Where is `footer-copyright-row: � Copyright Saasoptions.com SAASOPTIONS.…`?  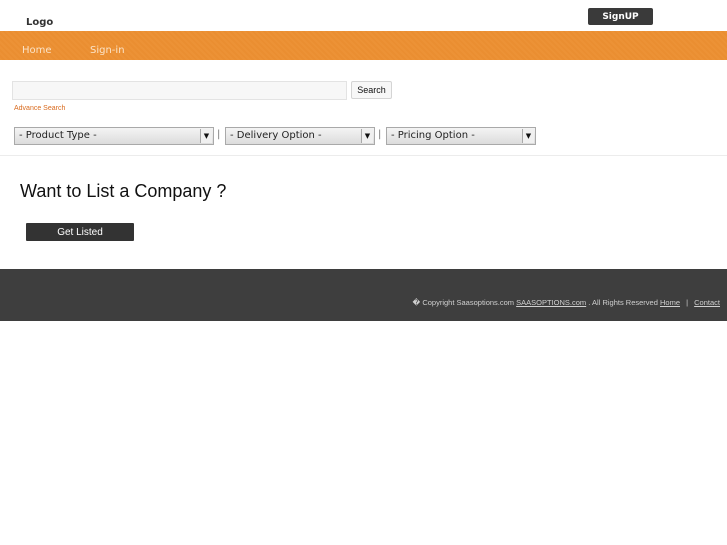 footer-copyright-row: � Copyright Saasoptions.com SAASOPTIONS.… is located at coordinates (566, 302).